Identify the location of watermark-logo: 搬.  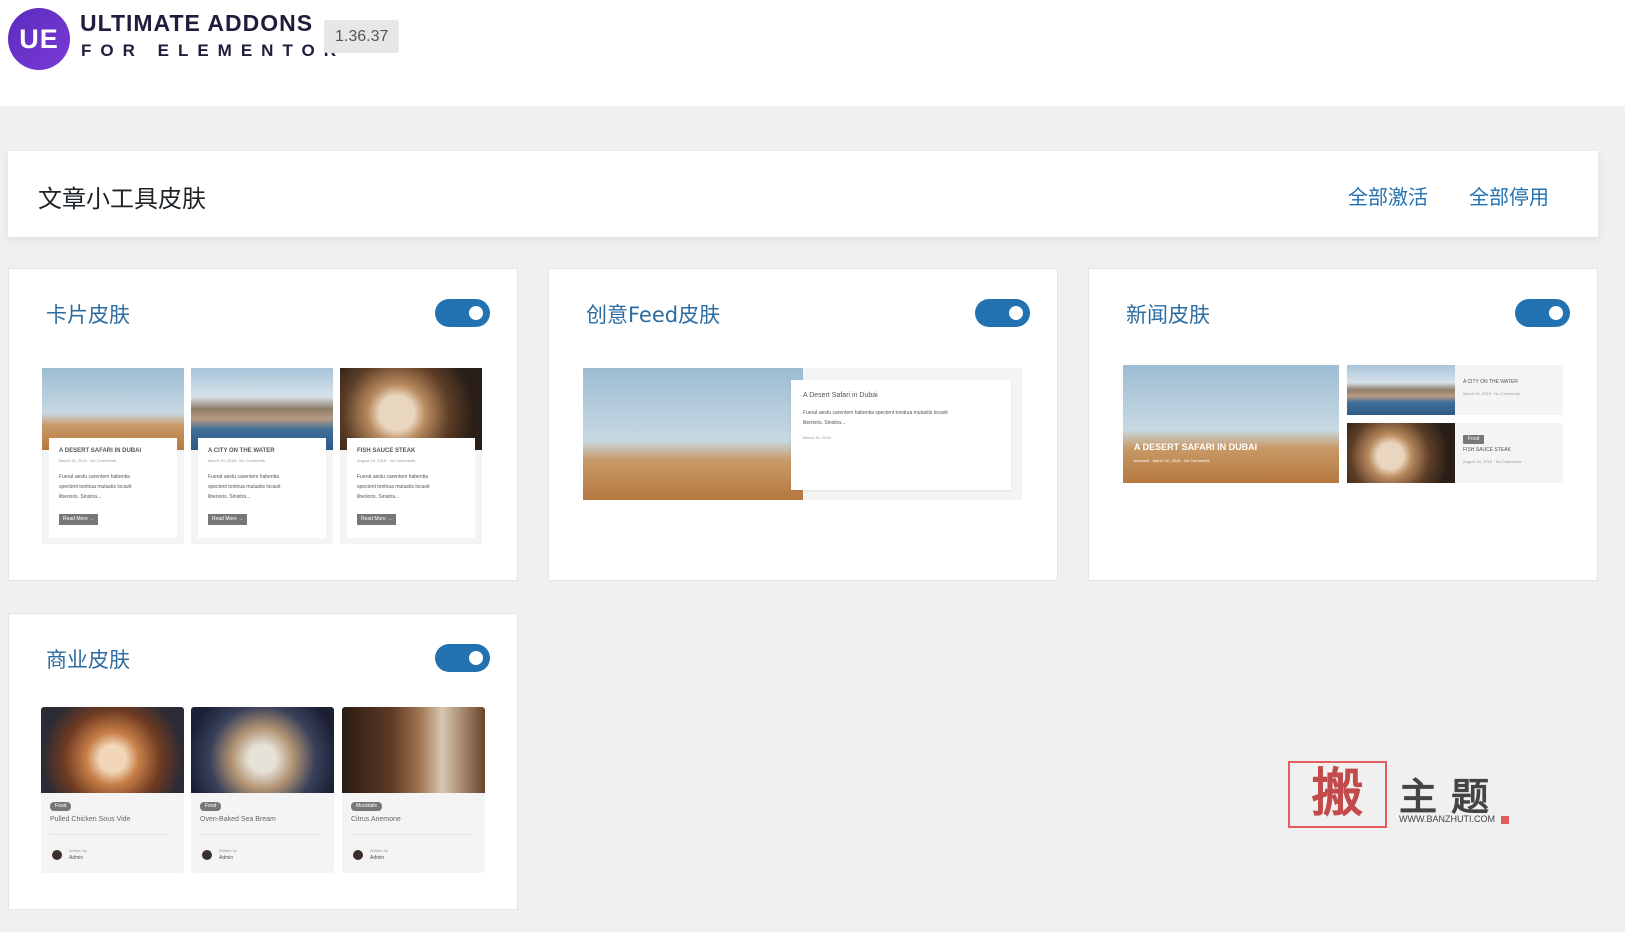
(1337, 794).